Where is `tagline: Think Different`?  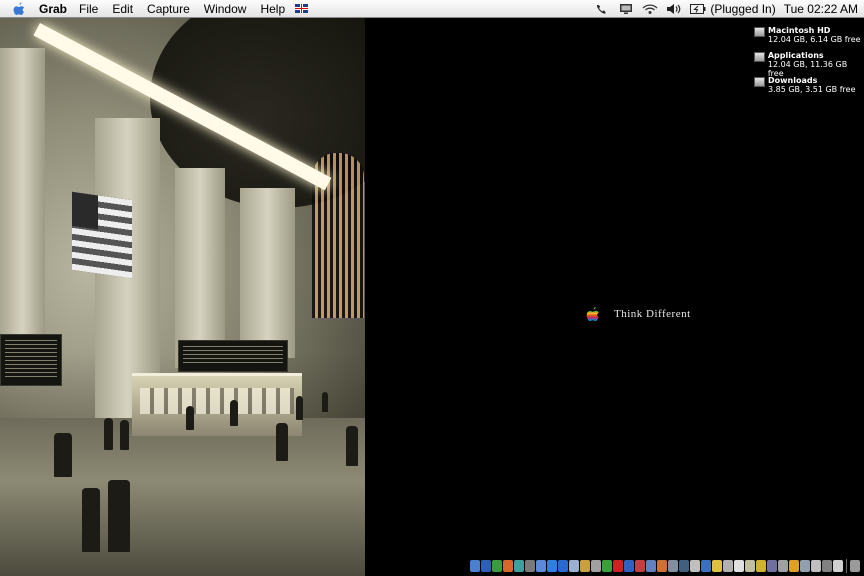
tagline: Think Different is located at coordinates (652, 314).